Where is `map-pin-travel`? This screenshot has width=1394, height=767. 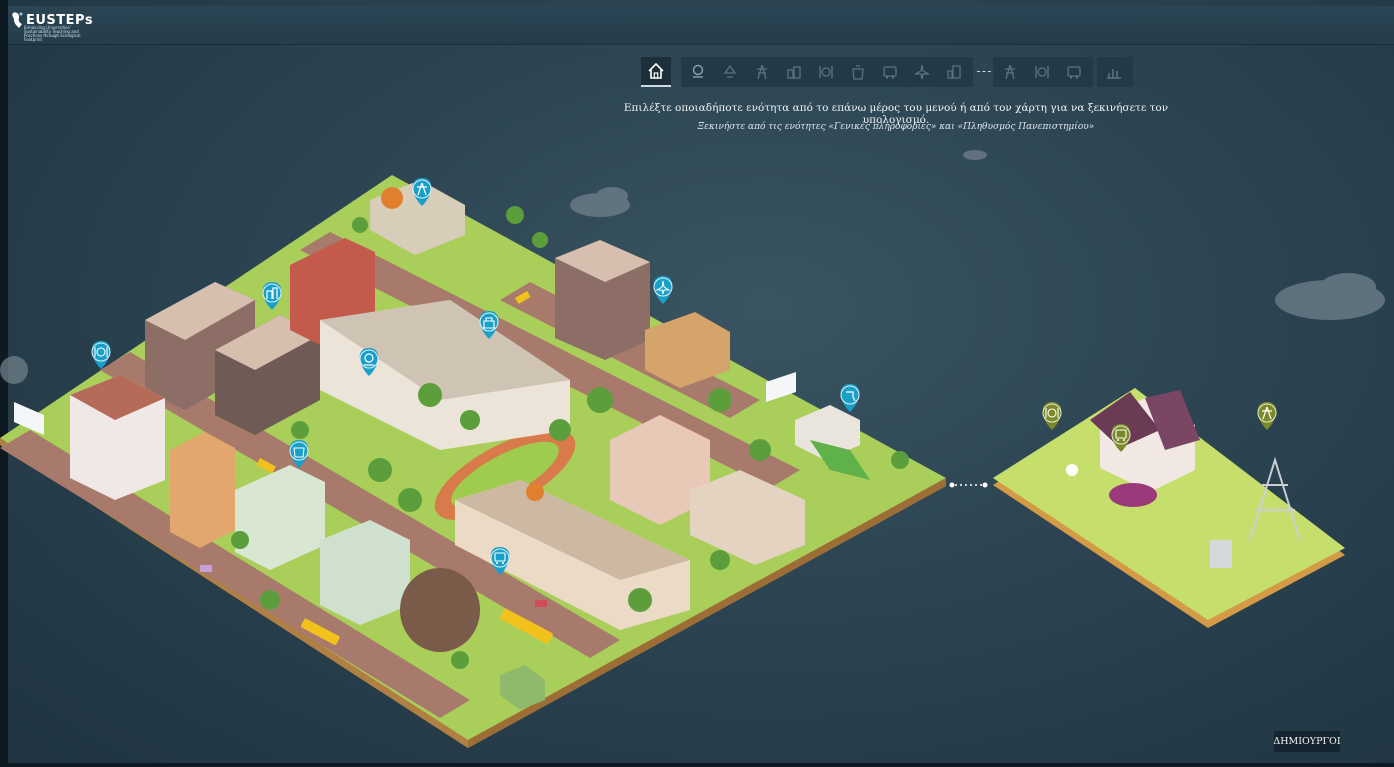 map-pin-travel is located at coordinates (663, 290).